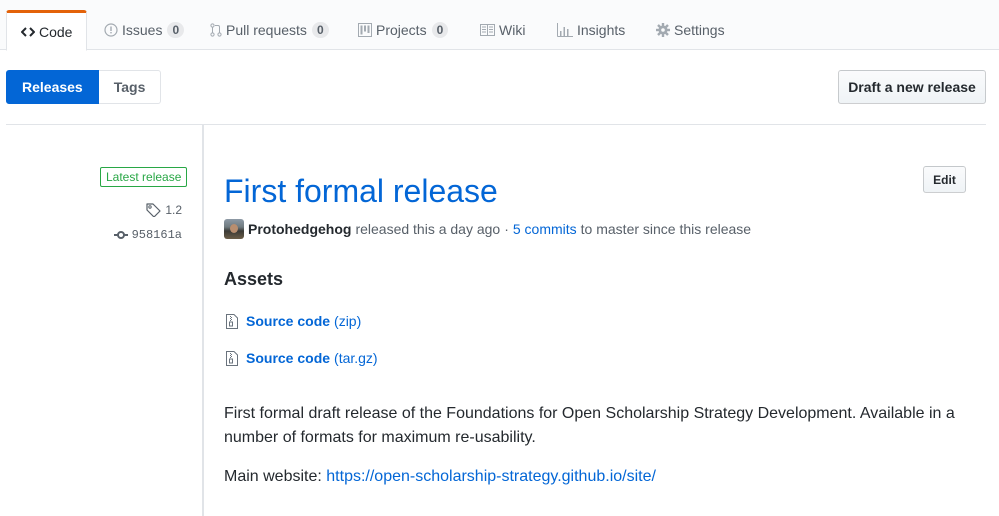 The height and width of the screenshot is (516, 999). Describe the element at coordinates (487, 30) in the screenshot. I see `book-icon` at that location.